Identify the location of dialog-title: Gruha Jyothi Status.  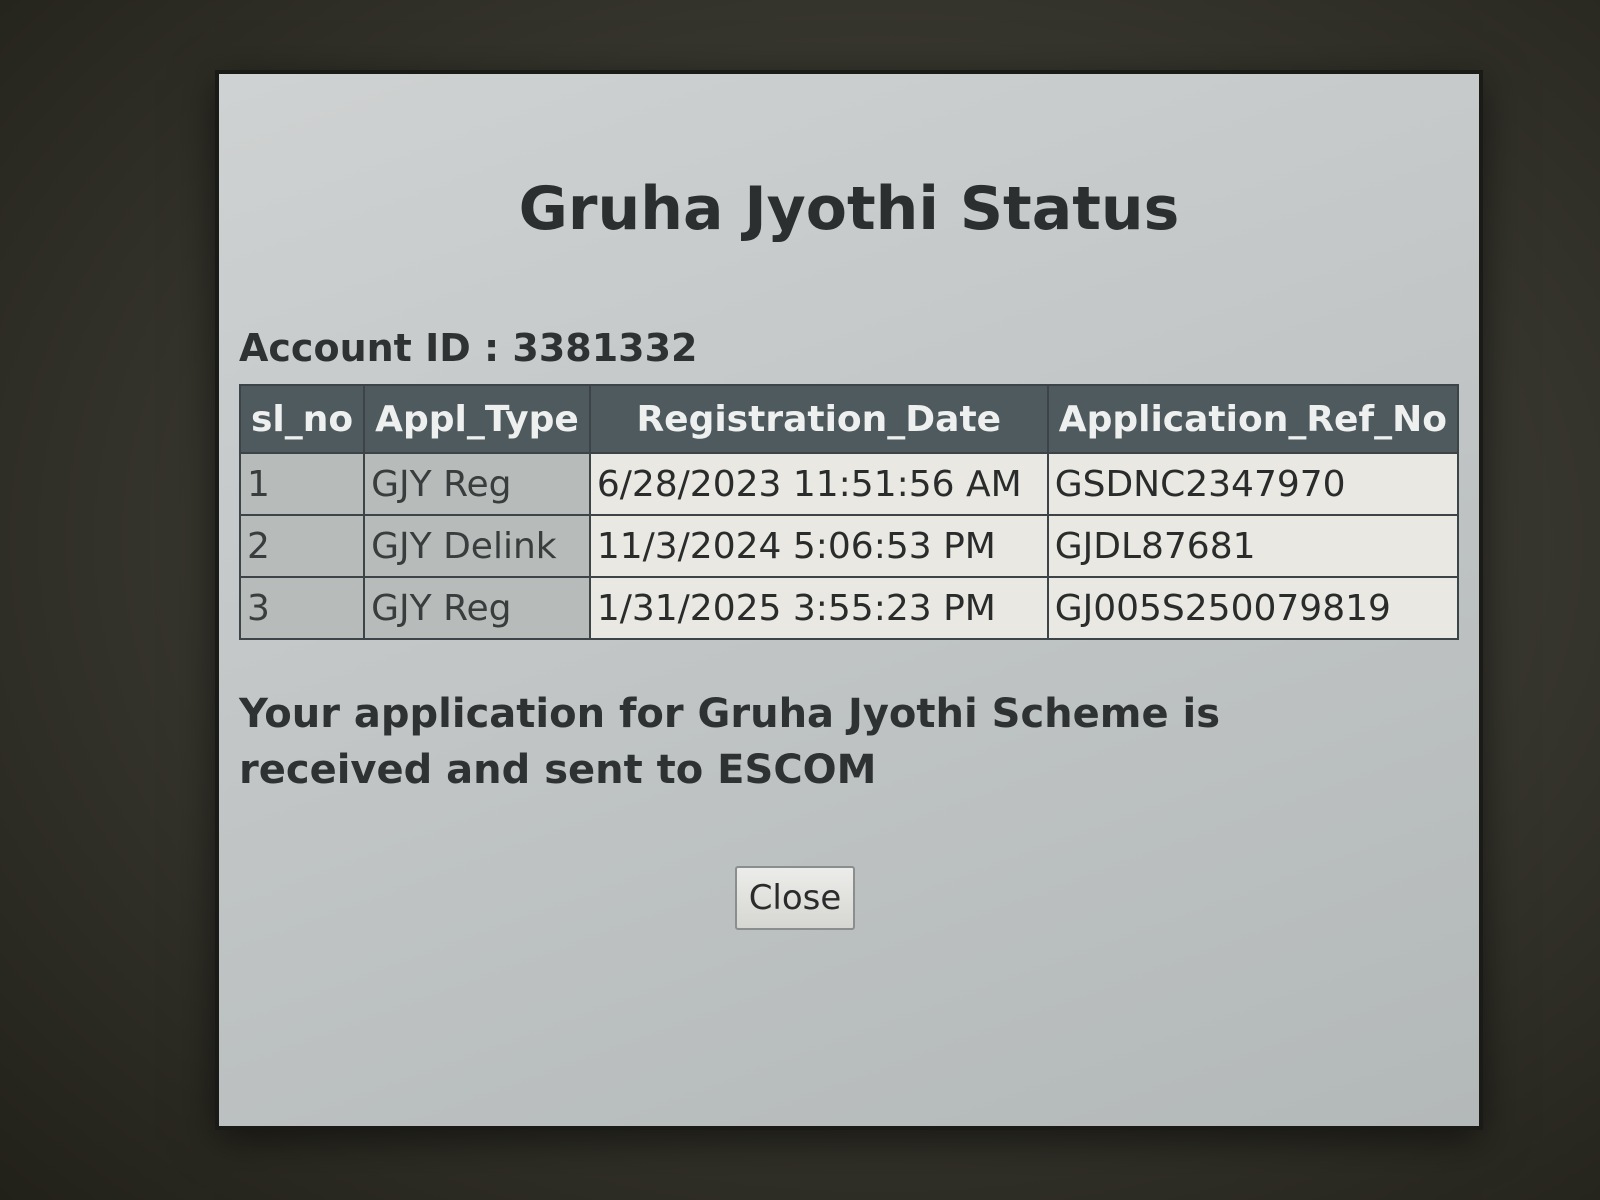
(849, 209).